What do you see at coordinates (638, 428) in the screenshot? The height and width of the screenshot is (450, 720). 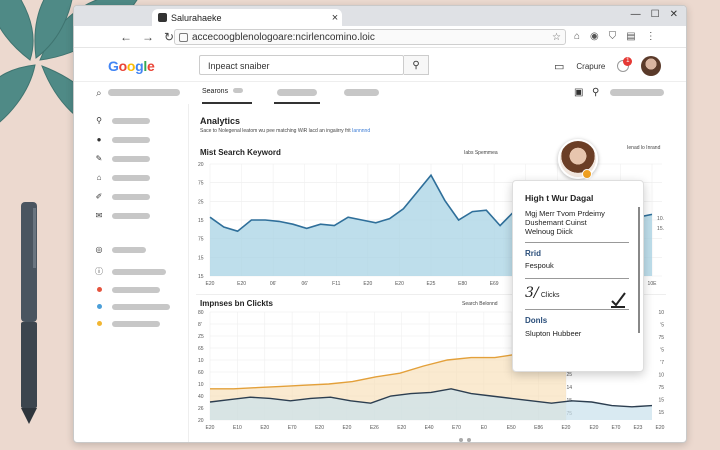 I see `chart2-x-tick-right: E23` at bounding box center [638, 428].